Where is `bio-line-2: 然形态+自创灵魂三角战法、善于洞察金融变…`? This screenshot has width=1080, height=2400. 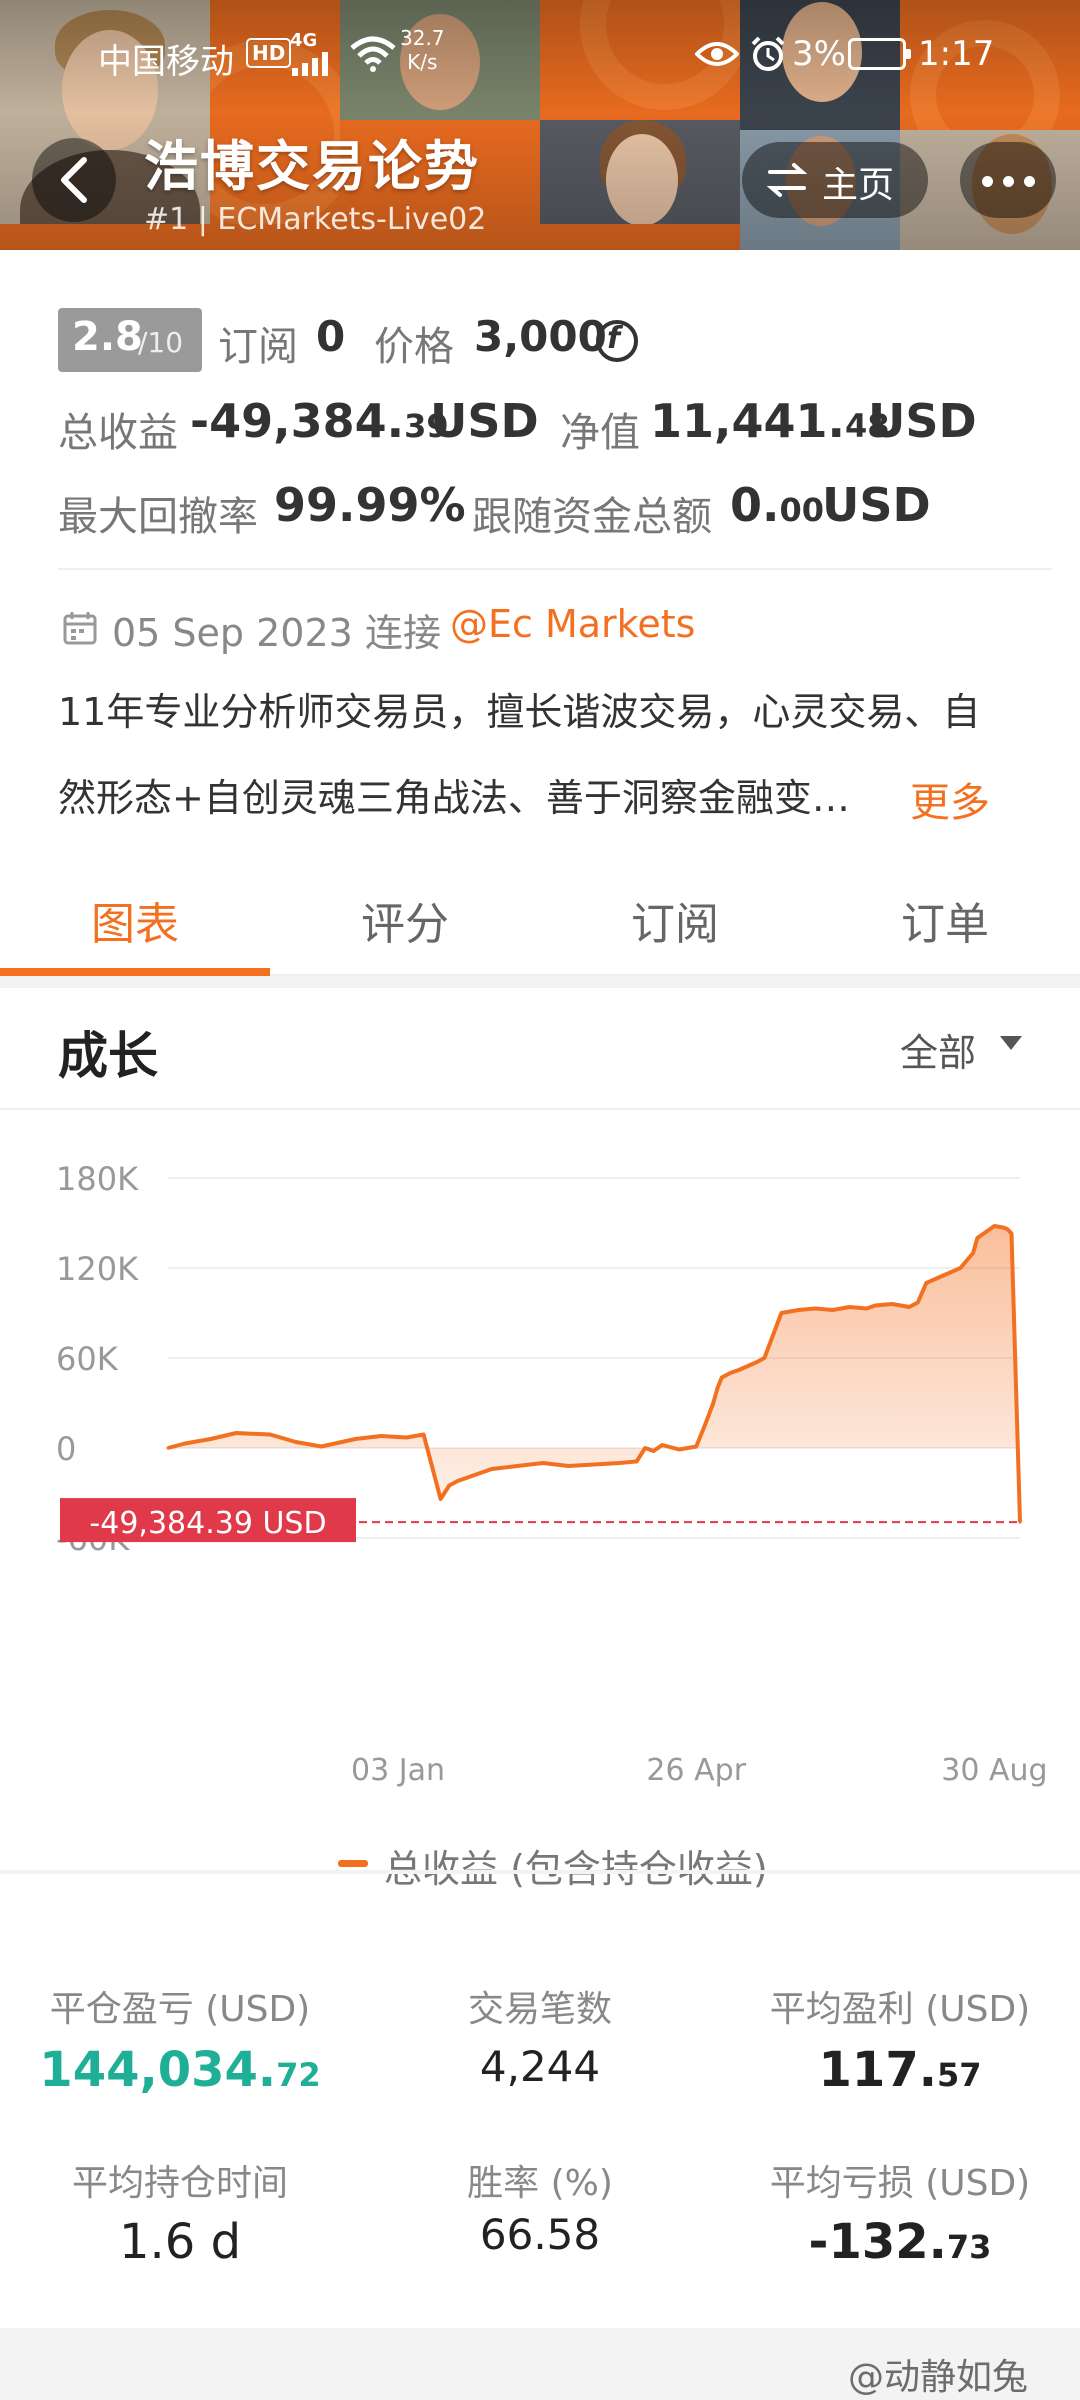 bio-line-2: 然形态+自创灵魂三角战法、善于洞察金融变… is located at coordinates (454, 798).